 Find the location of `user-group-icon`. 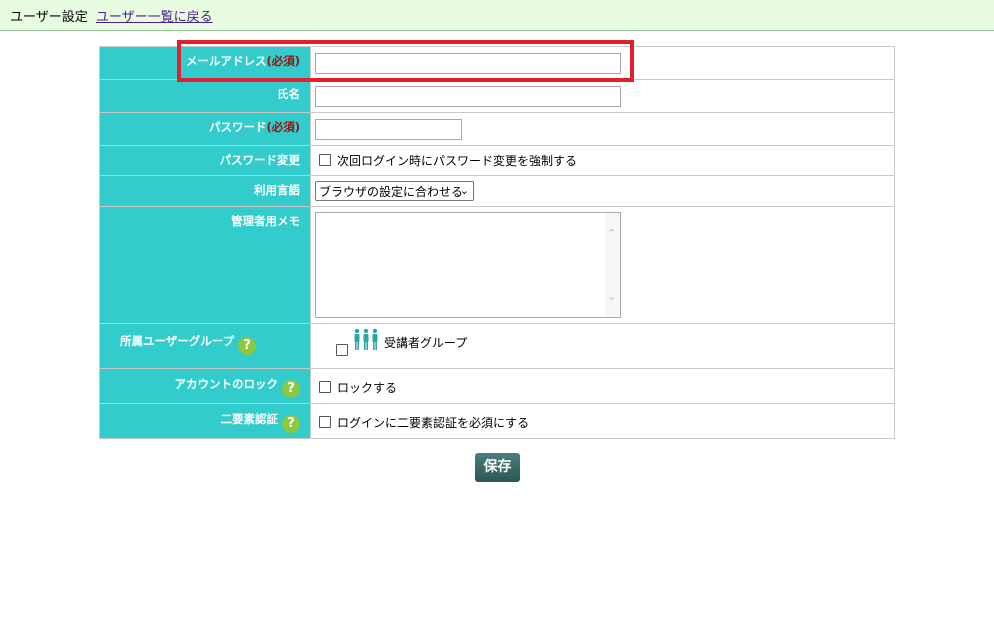

user-group-icon is located at coordinates (366, 339).